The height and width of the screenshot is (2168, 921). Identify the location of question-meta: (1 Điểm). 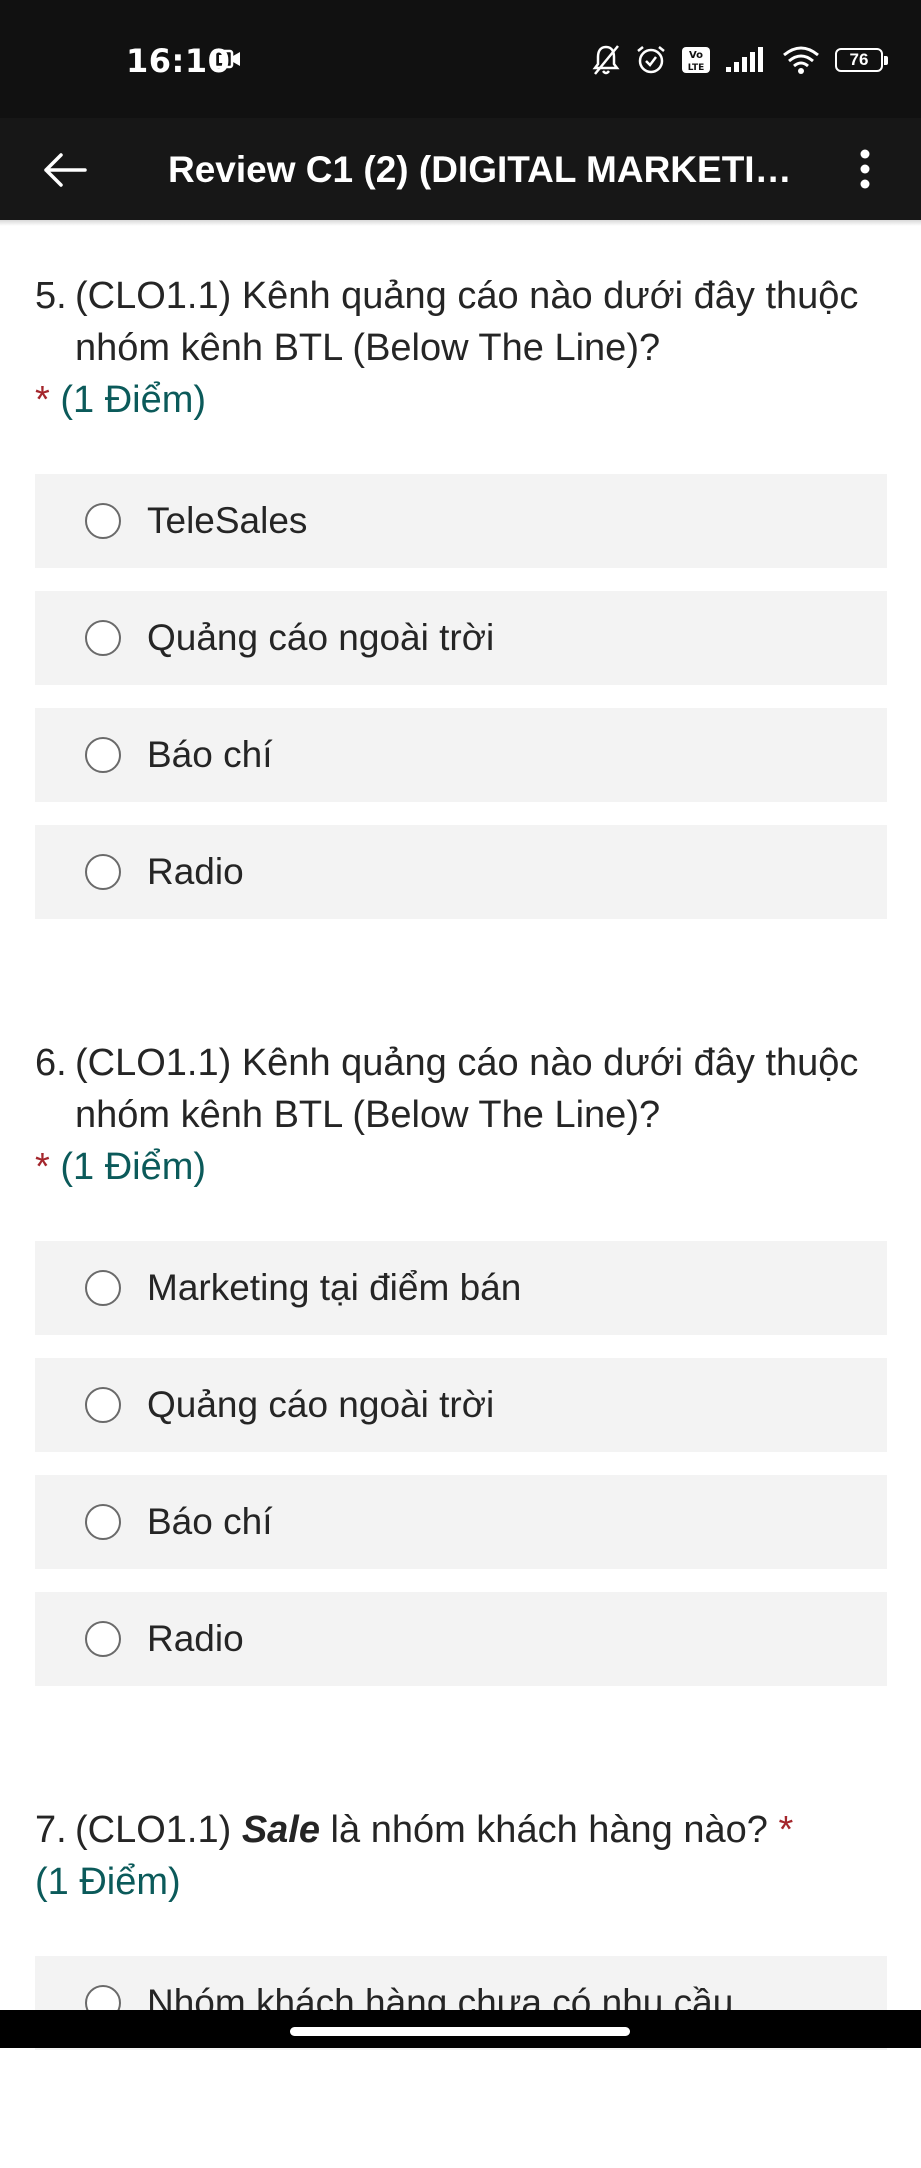
(461, 1882).